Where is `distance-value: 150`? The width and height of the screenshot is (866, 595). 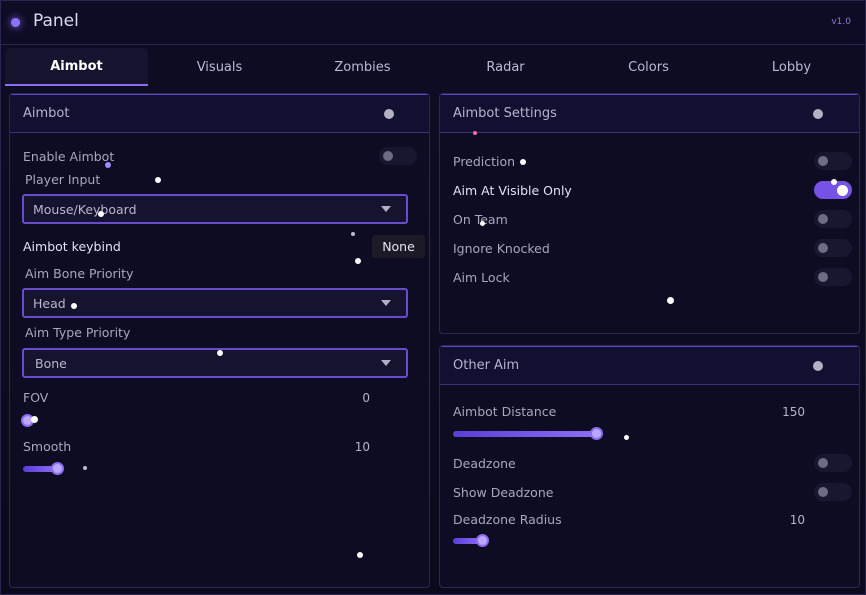 distance-value: 150 is located at coordinates (793, 412).